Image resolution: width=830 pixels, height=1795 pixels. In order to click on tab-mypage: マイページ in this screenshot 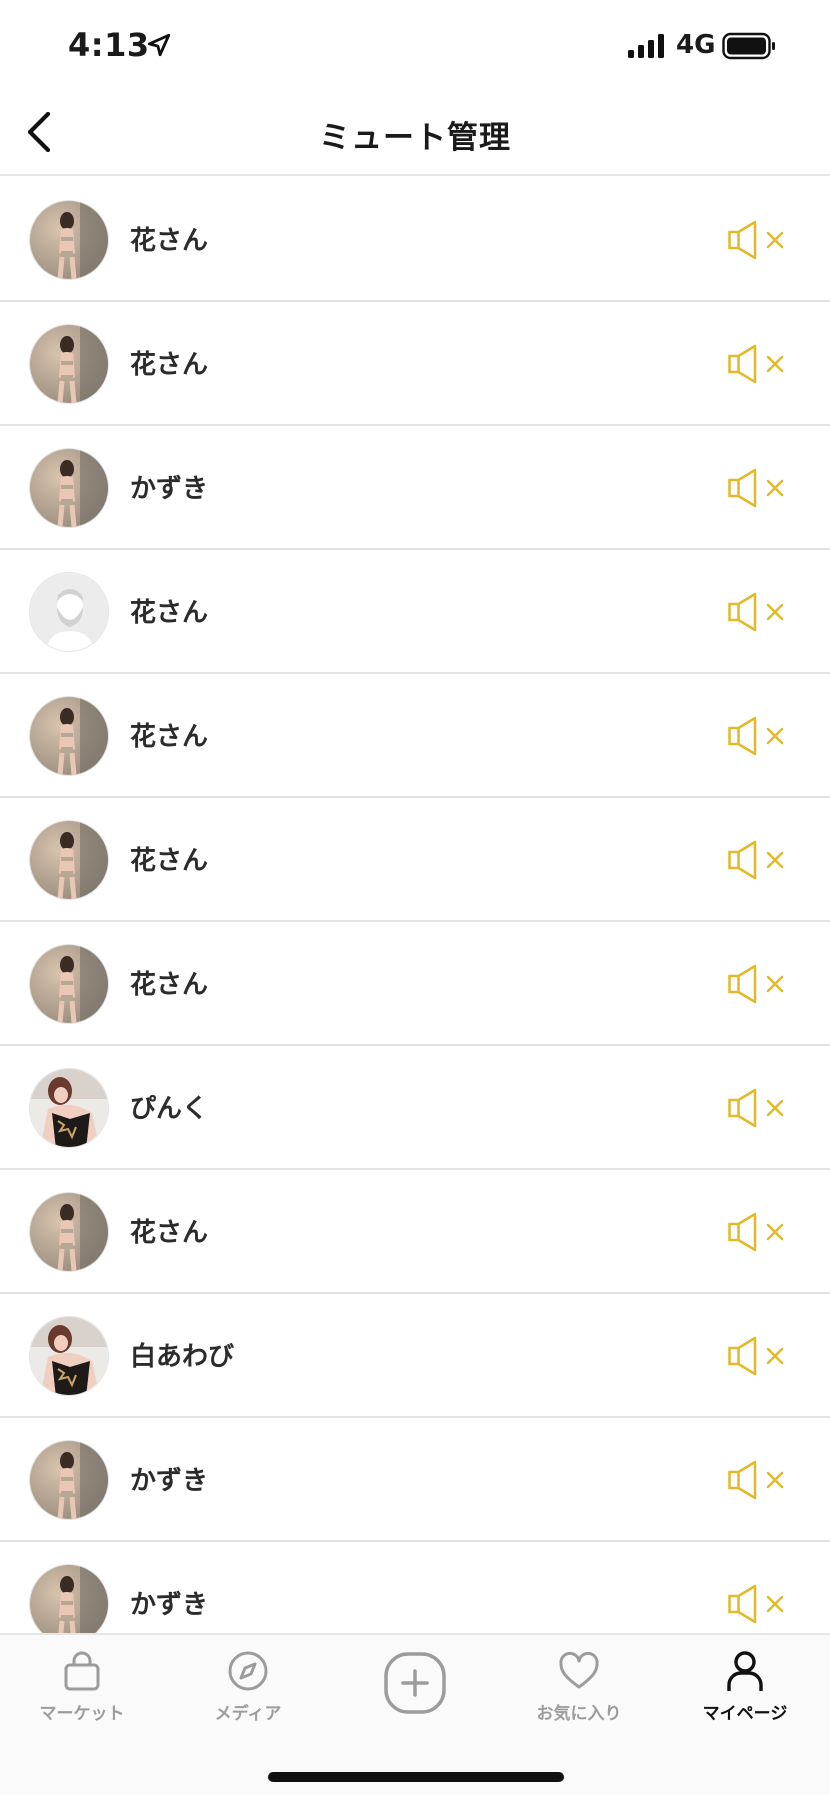, I will do `click(745, 1686)`.